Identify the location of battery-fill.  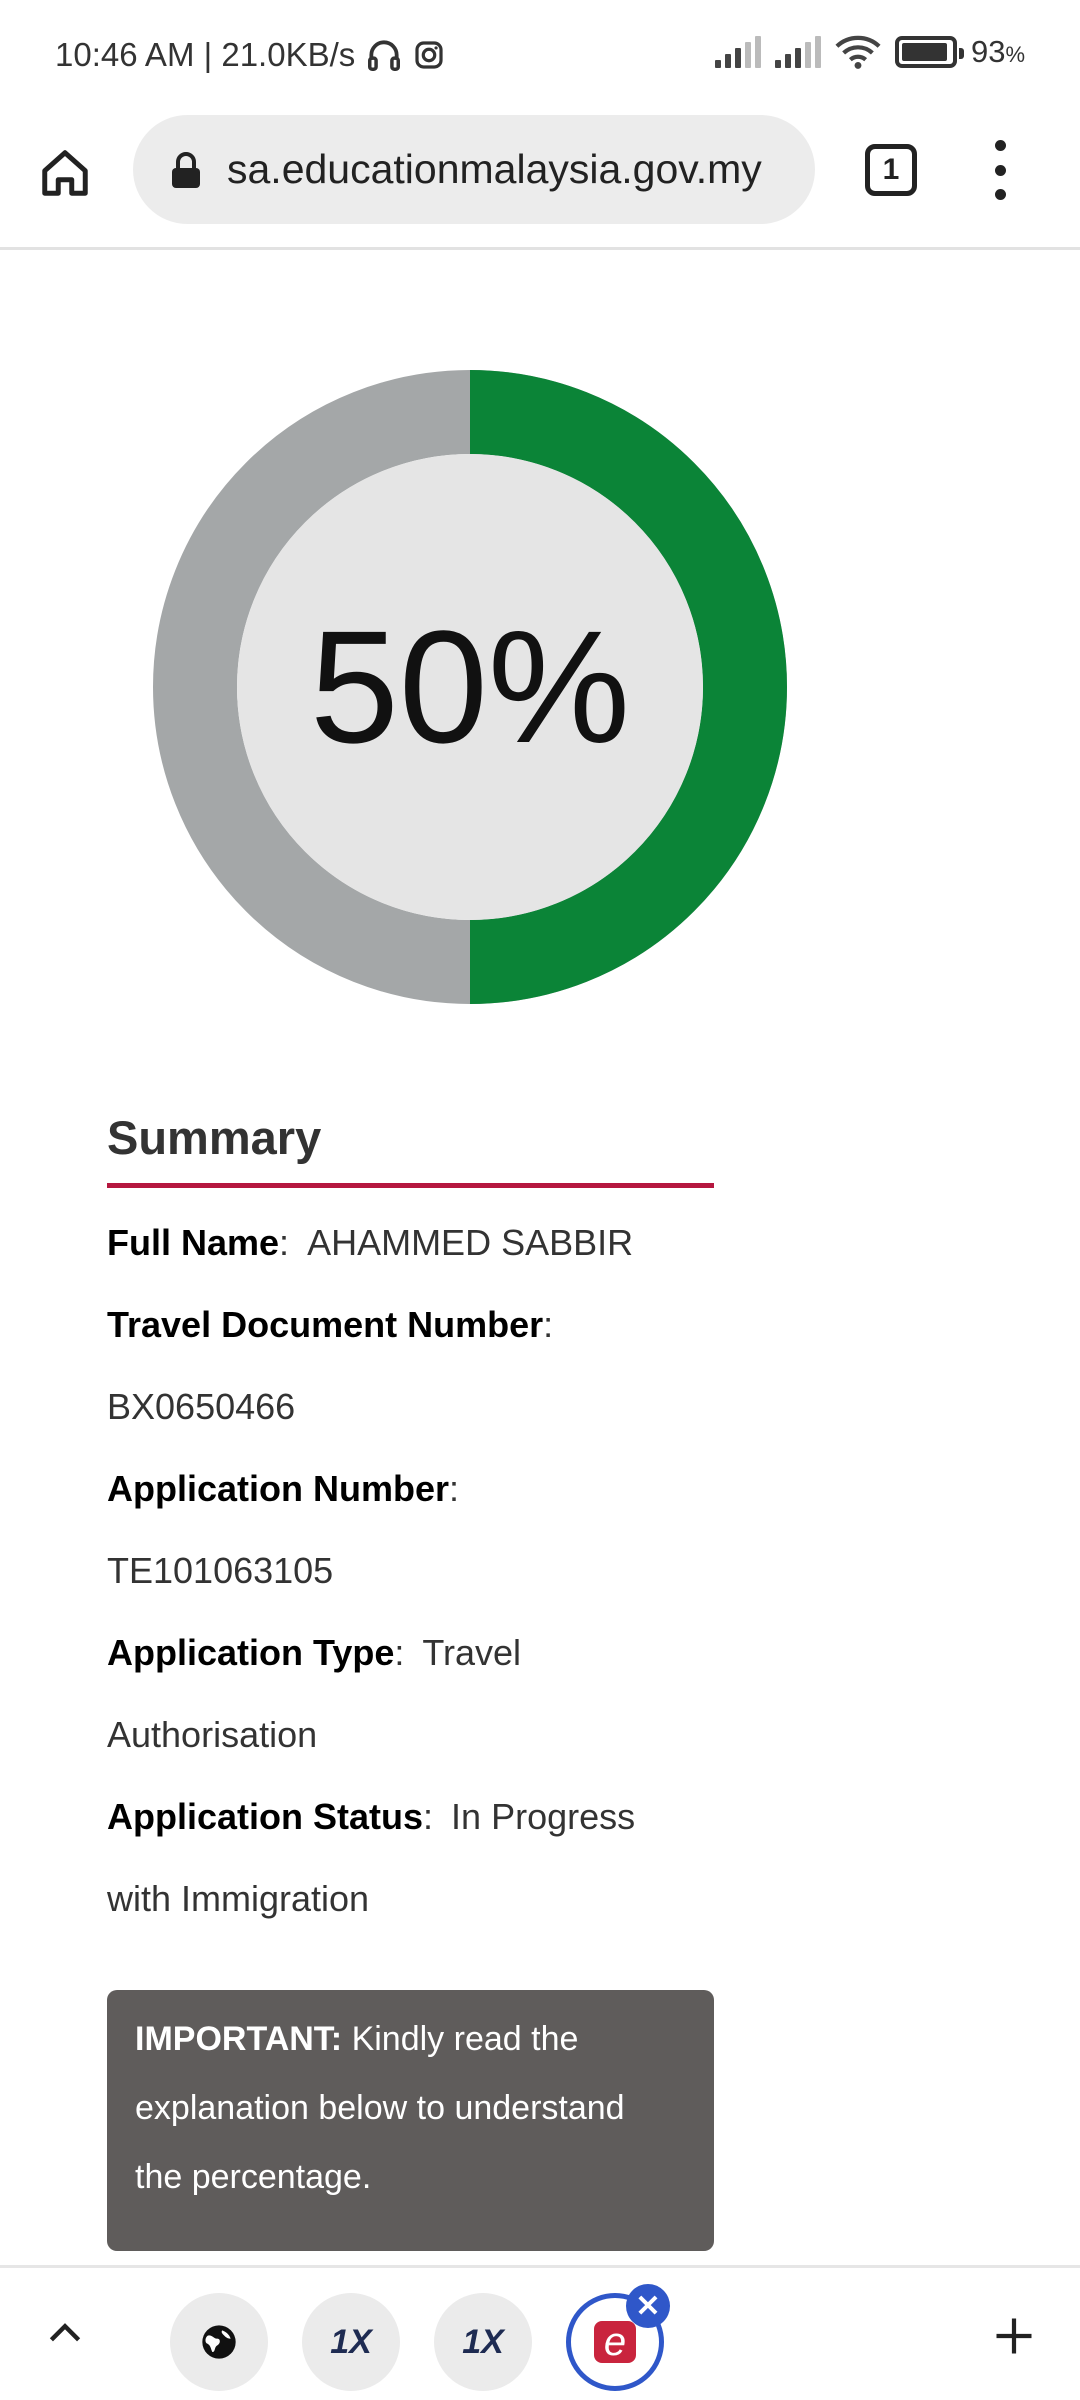
(924, 52).